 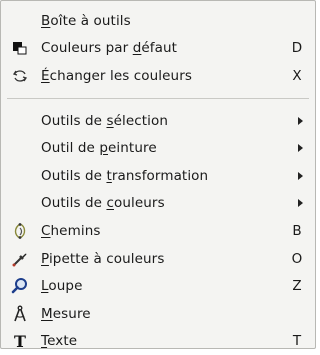 What do you see at coordinates (158, 231) in the screenshot?
I see `menu-item-paths: Chemins B` at bounding box center [158, 231].